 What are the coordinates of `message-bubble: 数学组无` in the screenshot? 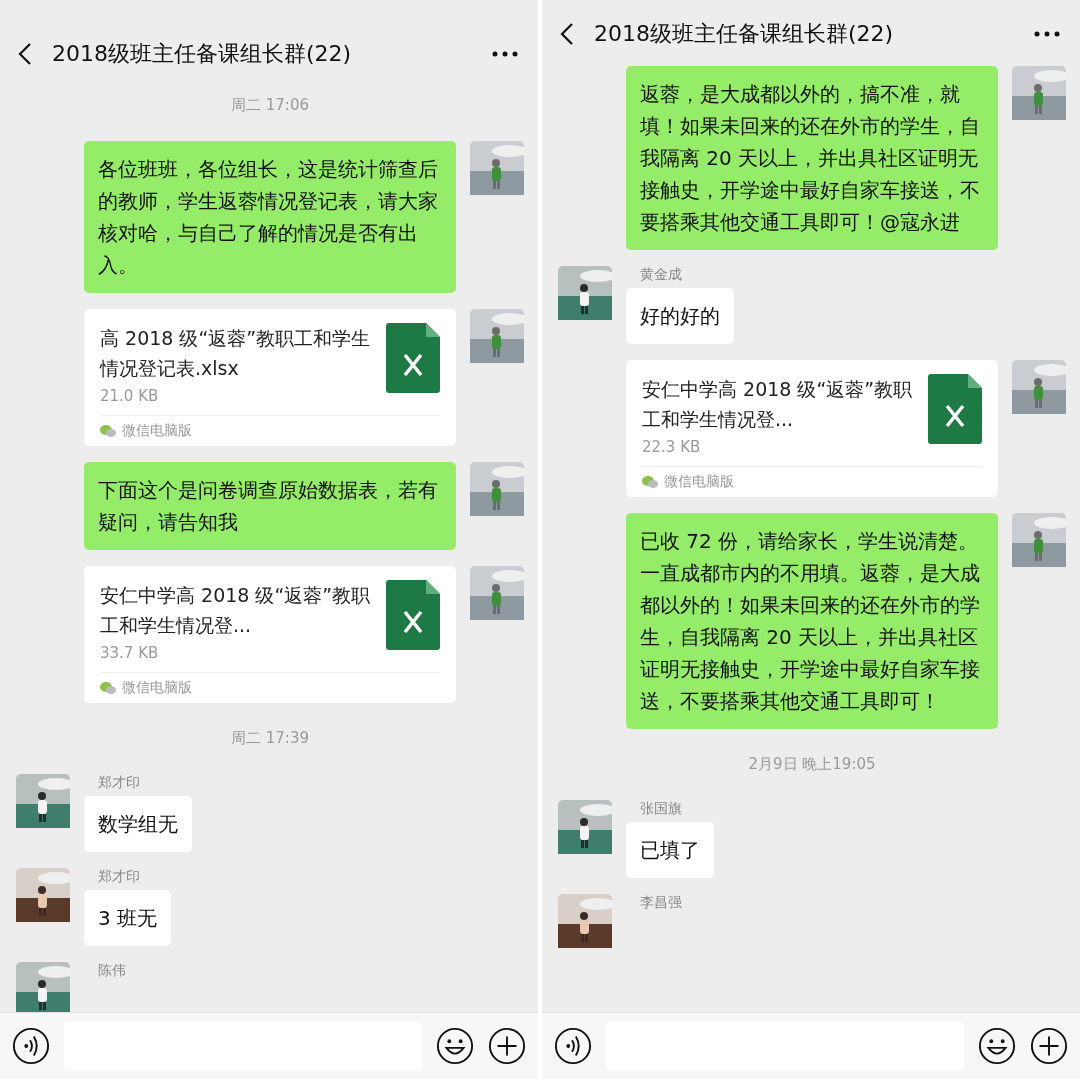 It's located at (138, 824).